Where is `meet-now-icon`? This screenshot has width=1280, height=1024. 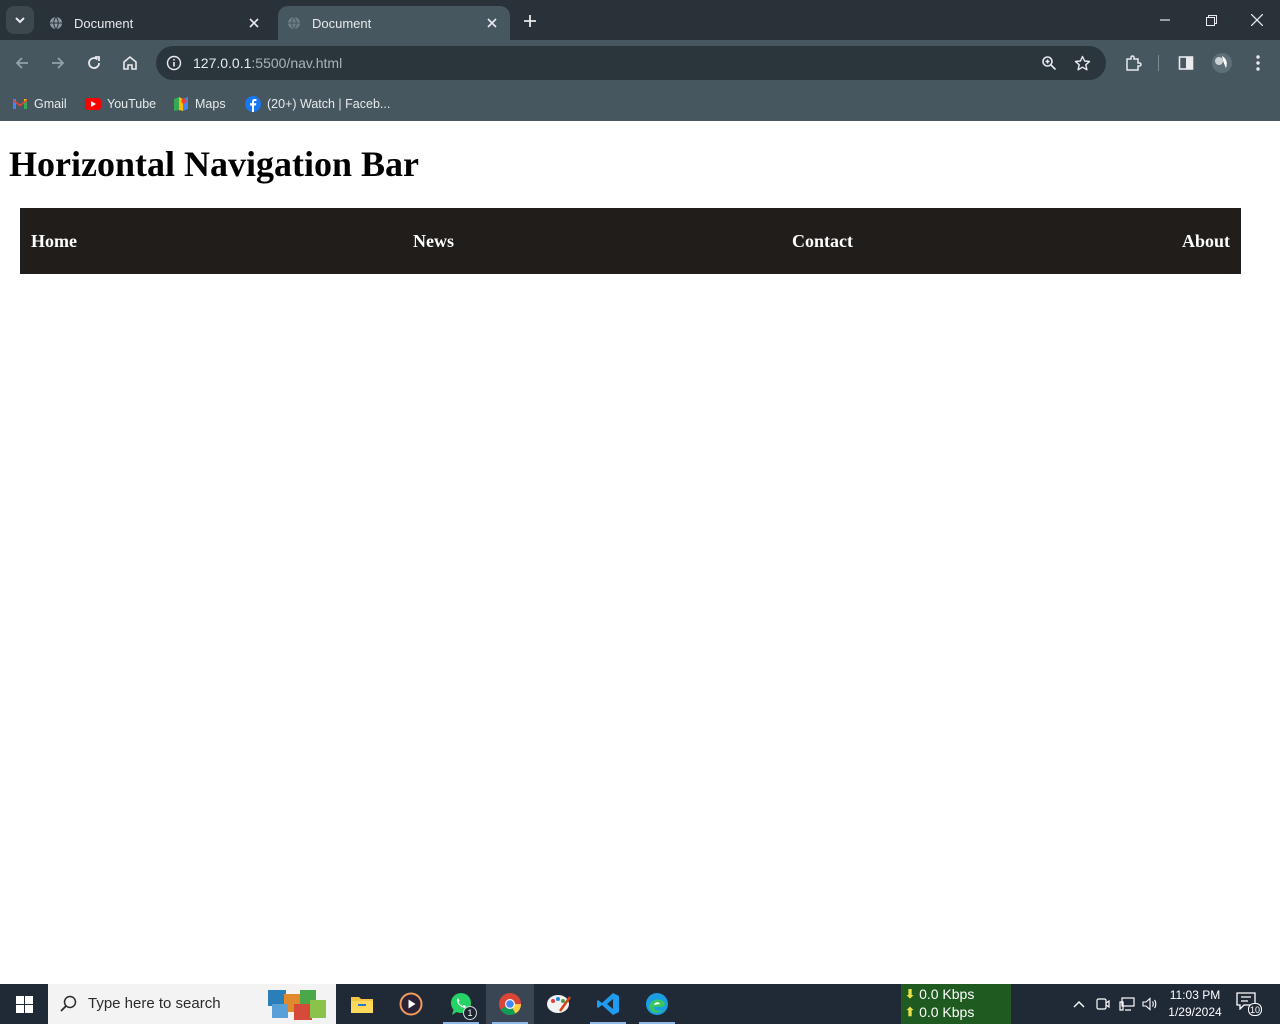 meet-now-icon is located at coordinates (1103, 1004).